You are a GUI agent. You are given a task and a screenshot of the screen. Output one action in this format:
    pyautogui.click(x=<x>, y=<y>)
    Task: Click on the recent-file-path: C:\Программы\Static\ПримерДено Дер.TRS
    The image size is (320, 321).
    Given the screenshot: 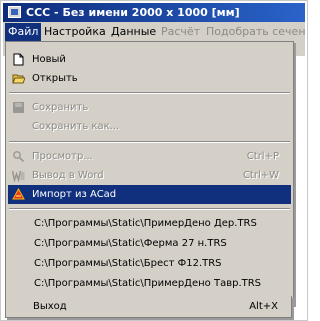 What is the action you would take?
    pyautogui.click(x=145, y=223)
    